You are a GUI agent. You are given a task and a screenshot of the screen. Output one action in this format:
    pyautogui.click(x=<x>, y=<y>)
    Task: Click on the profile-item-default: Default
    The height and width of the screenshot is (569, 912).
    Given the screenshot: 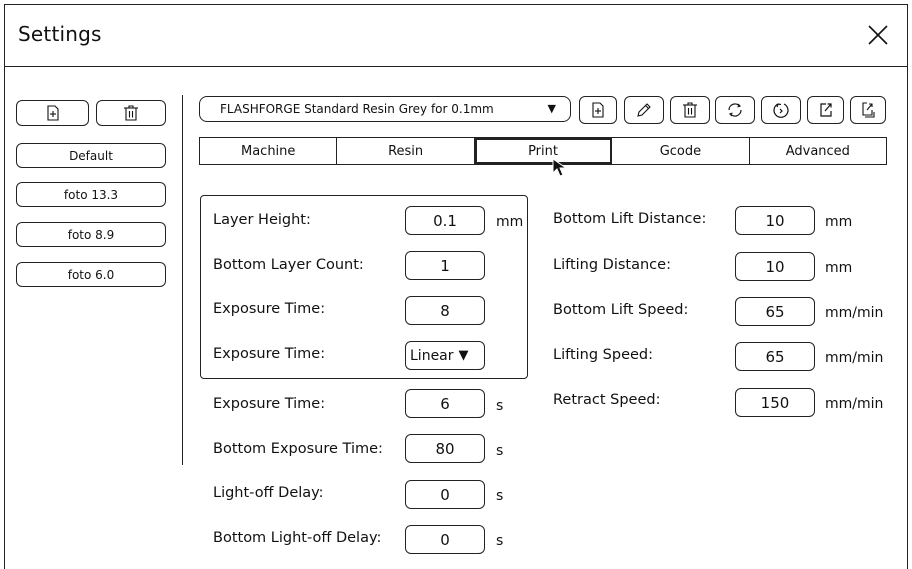 What is the action you would take?
    pyautogui.click(x=91, y=155)
    